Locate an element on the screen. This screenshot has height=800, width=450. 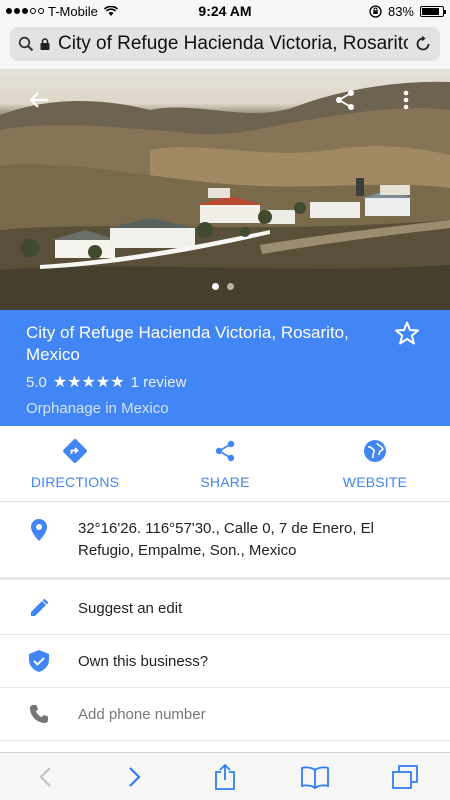
back-arrow-icon is located at coordinates (38, 100).